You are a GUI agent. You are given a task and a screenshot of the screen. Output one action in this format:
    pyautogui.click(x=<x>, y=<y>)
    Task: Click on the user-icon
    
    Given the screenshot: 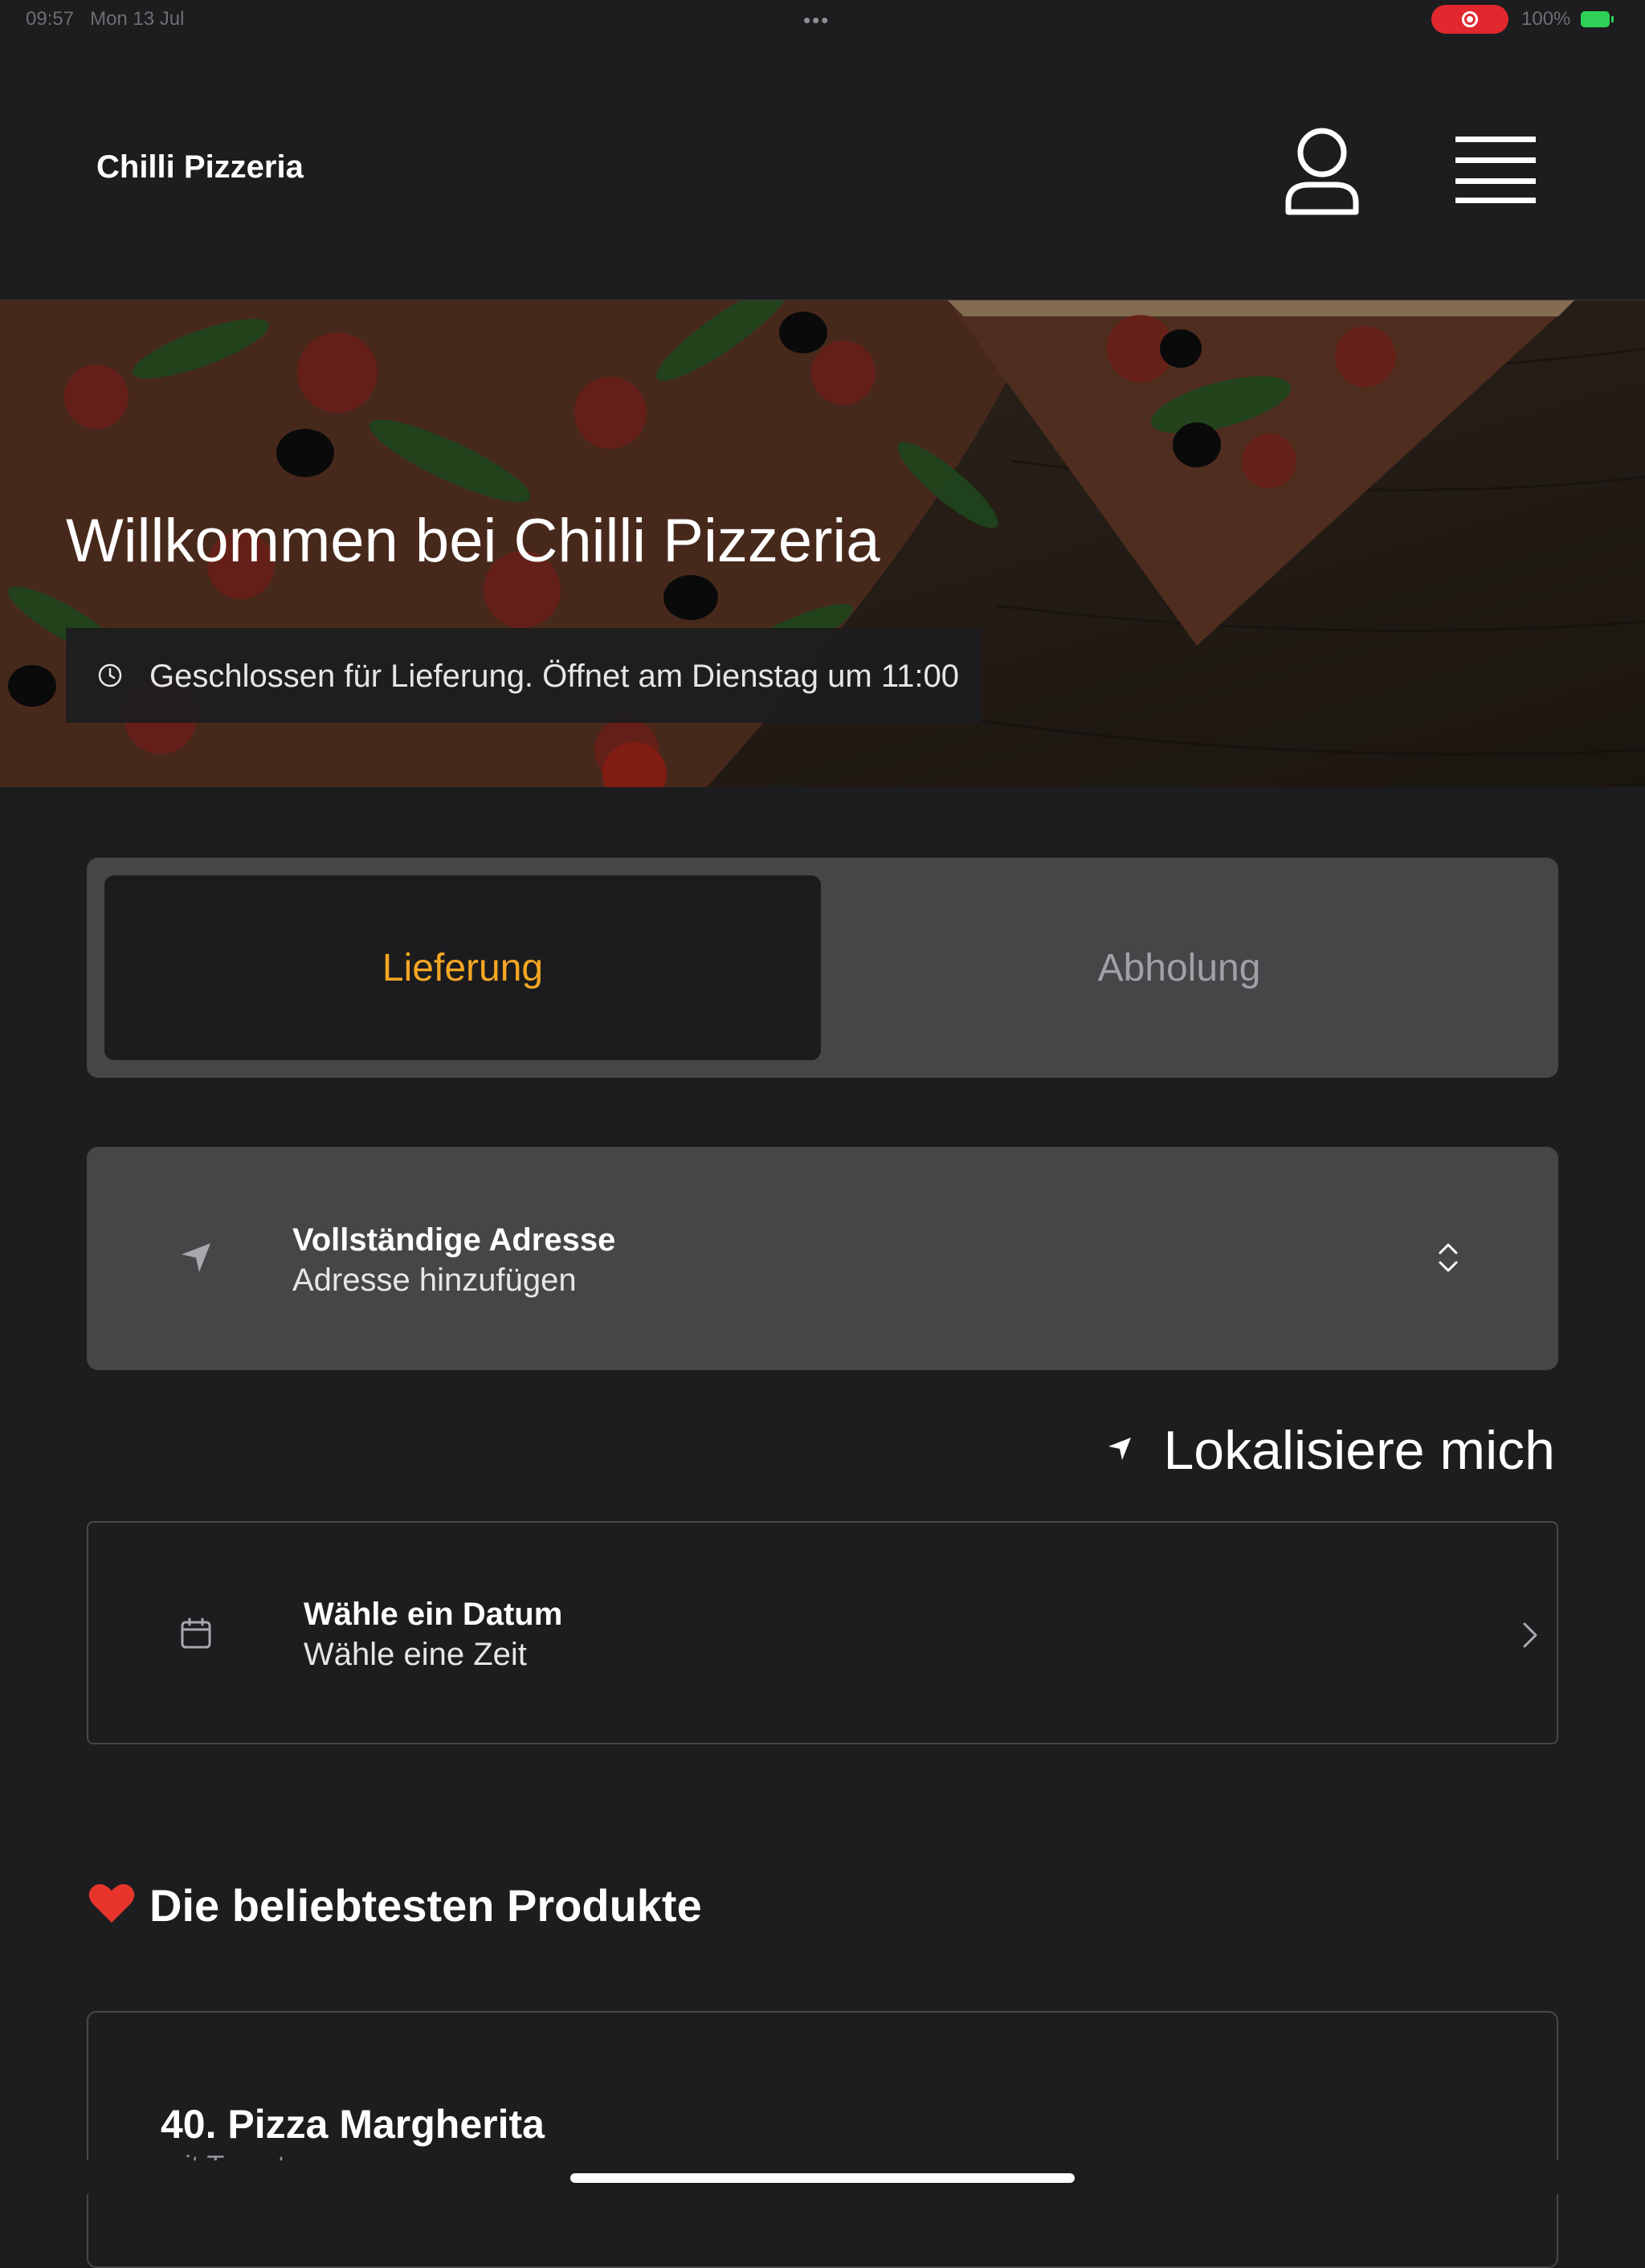 What is the action you would take?
    pyautogui.click(x=1322, y=171)
    